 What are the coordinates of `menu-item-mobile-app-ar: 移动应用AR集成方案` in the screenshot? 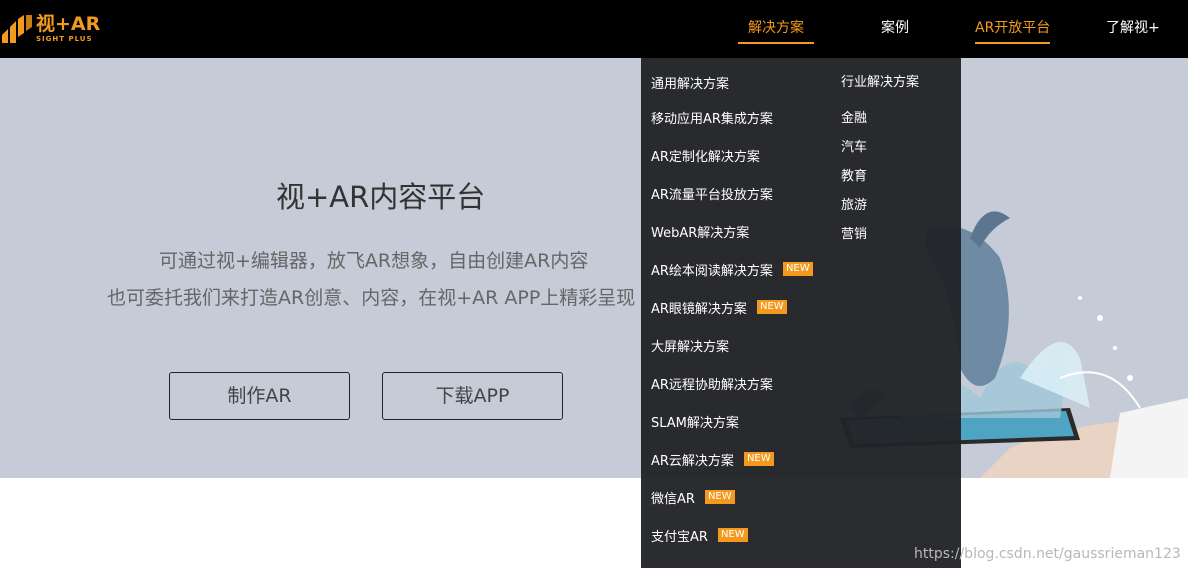 It's located at (712, 117).